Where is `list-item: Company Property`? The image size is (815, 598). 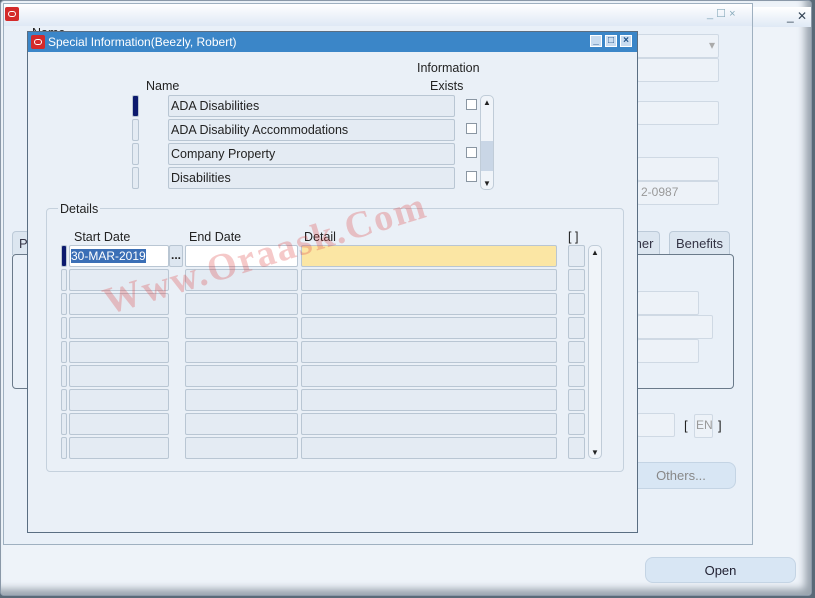
list-item: Company Property is located at coordinates (311, 154).